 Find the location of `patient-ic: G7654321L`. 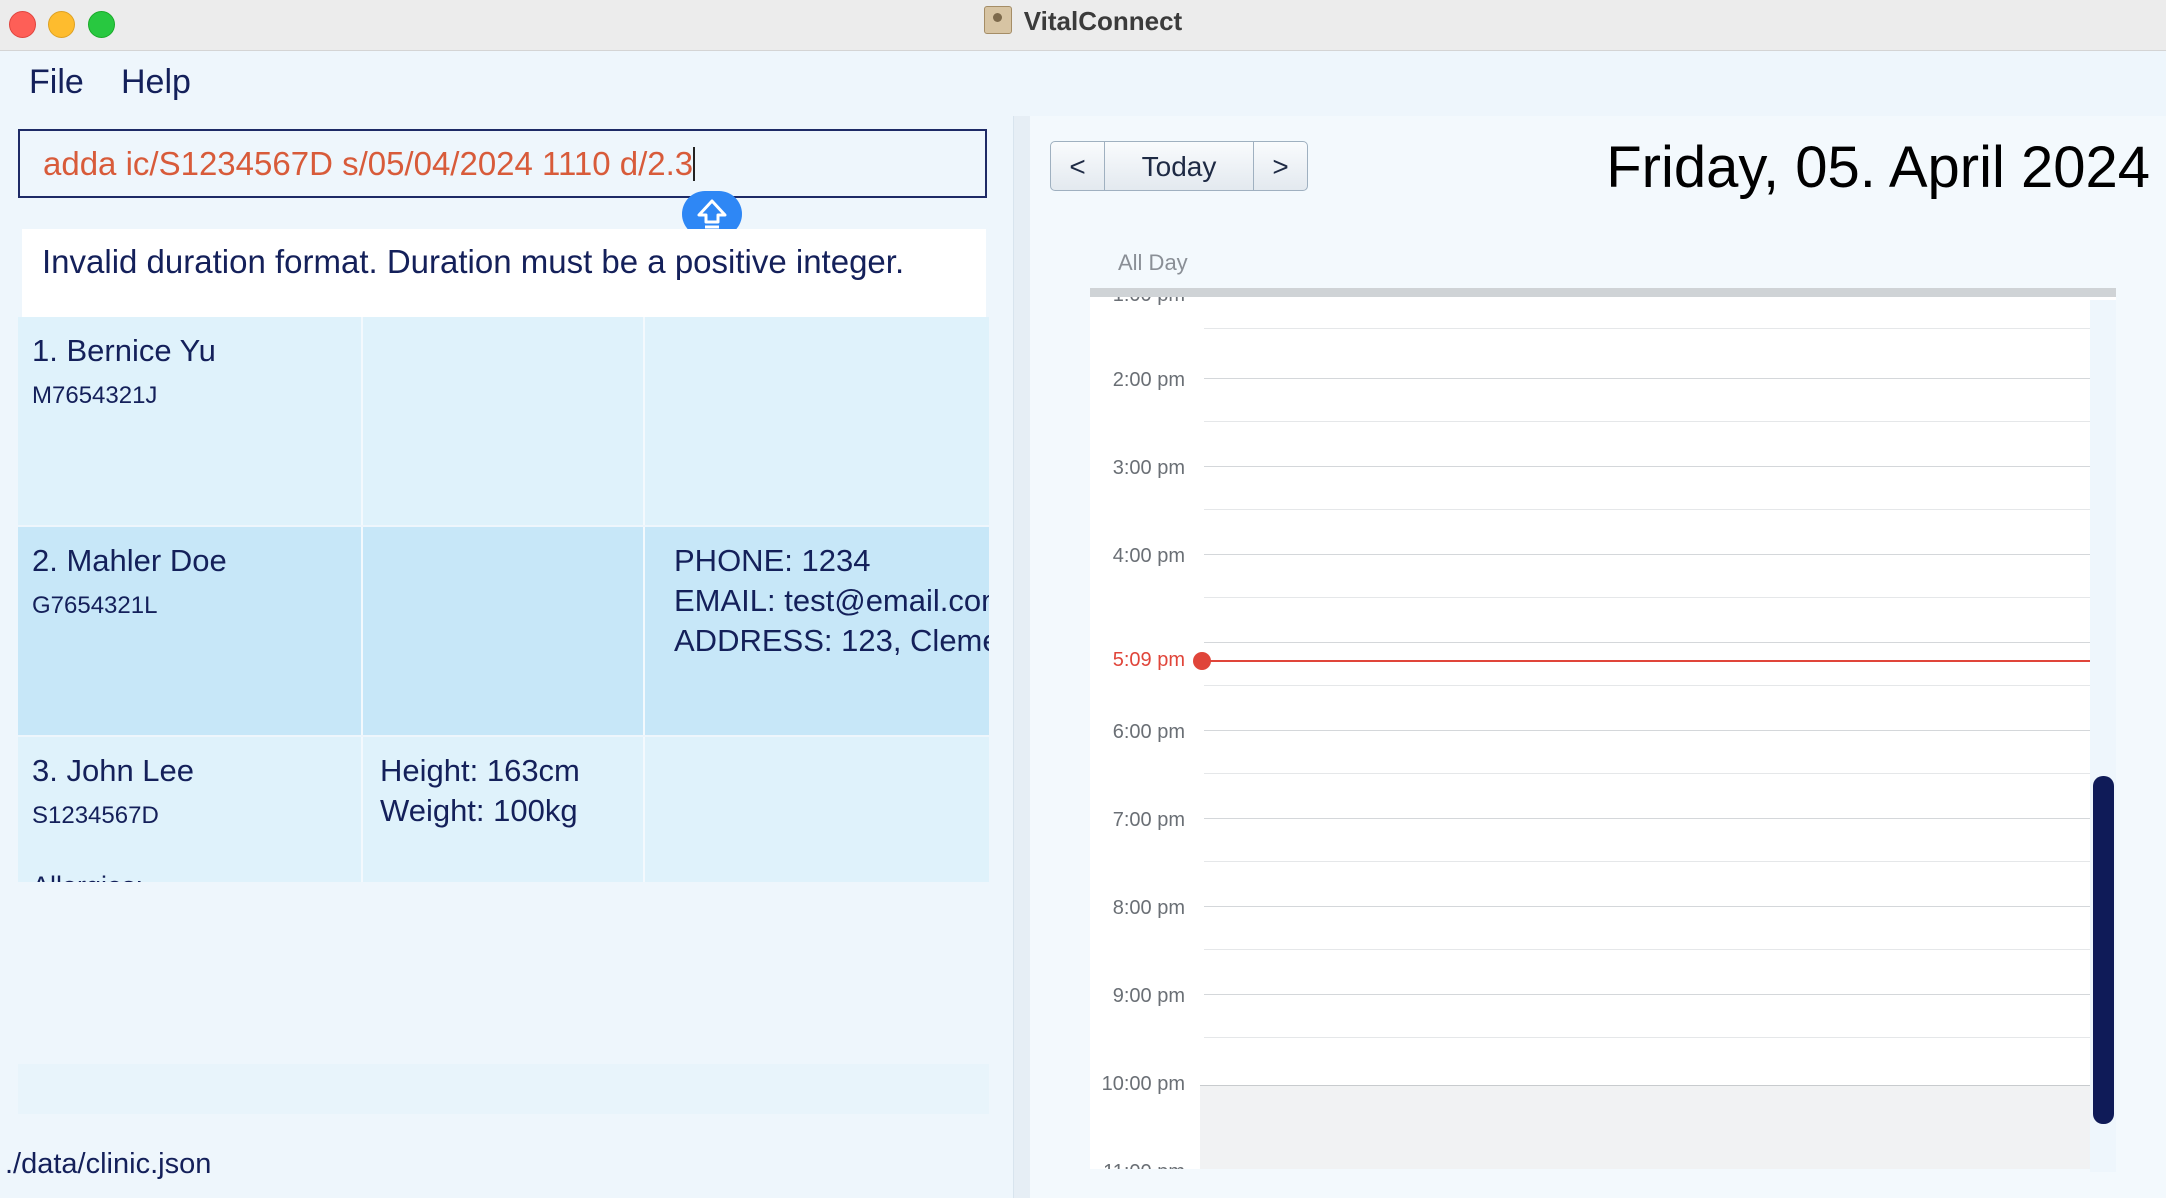

patient-ic: G7654321L is located at coordinates (95, 605).